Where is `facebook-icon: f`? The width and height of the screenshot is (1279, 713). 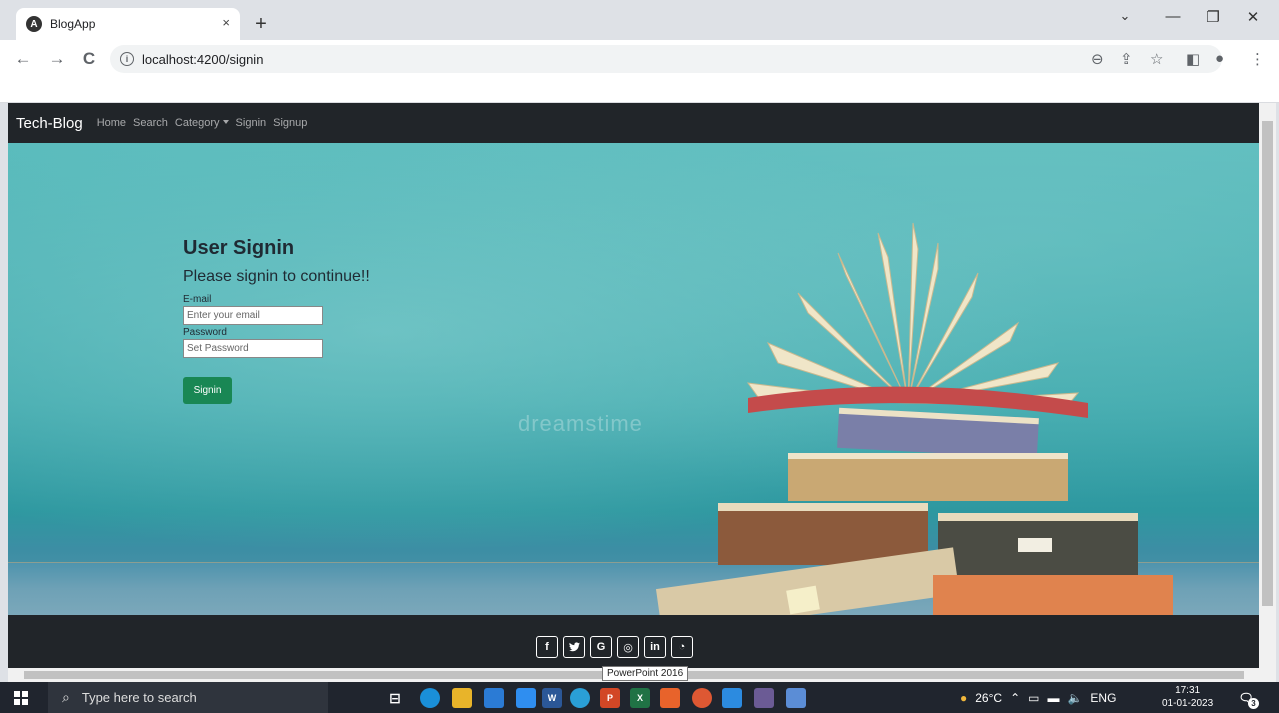
facebook-icon: f is located at coordinates (547, 647).